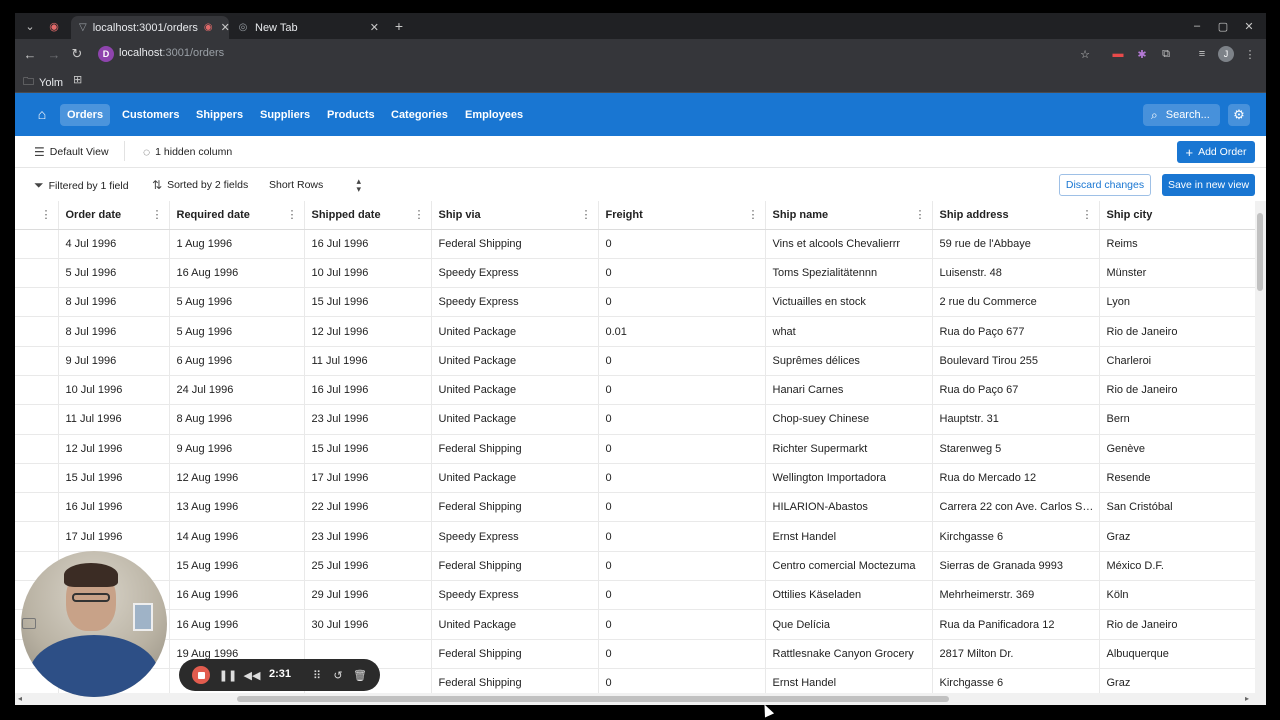 The height and width of the screenshot is (720, 1280). I want to click on table-cell: Mehrheimerstr. 369, so click(1016, 595).